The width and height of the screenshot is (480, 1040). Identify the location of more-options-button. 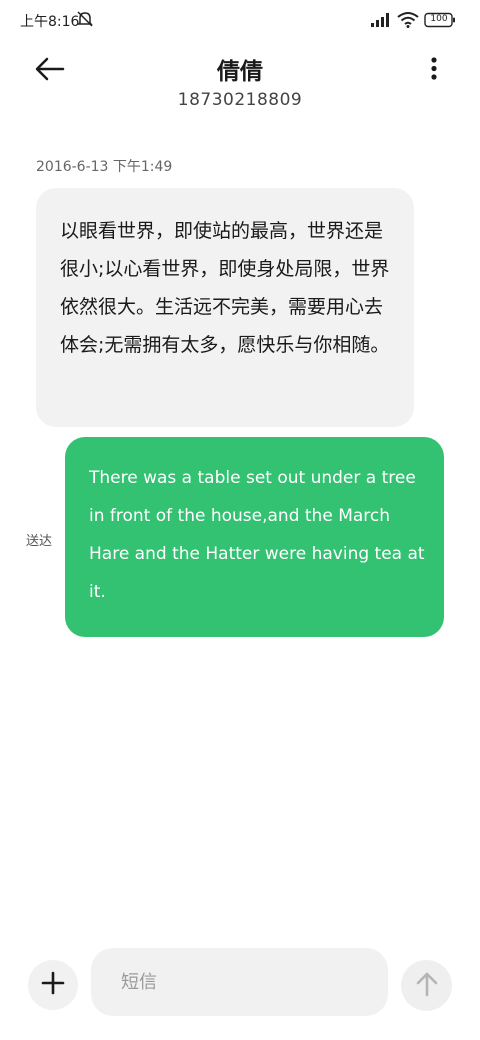
(434, 70).